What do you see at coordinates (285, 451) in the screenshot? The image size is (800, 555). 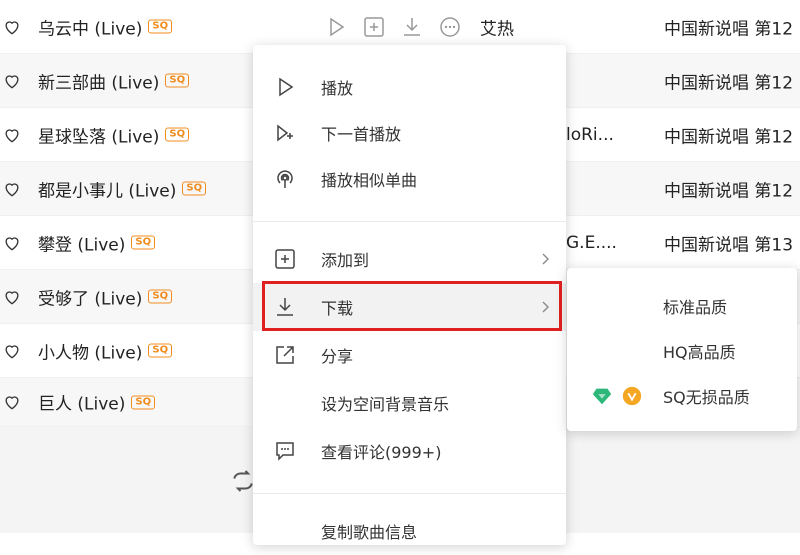 I see `comment-icon` at bounding box center [285, 451].